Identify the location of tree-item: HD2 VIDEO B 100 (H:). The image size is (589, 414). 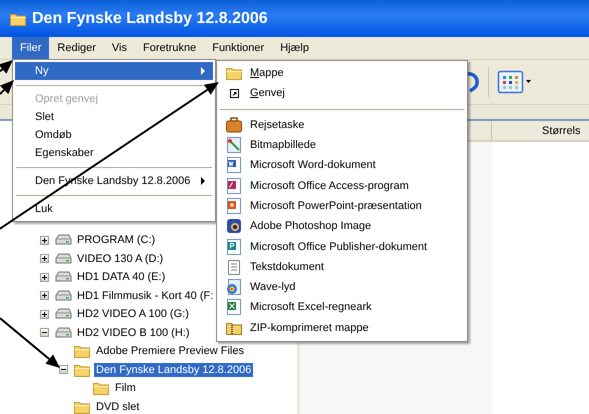
(133, 333).